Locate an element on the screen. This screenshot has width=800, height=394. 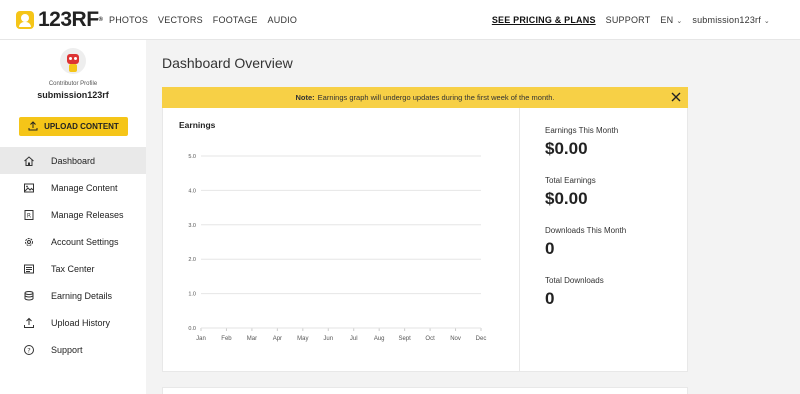
x-tick-label: May is located at coordinates (302, 339).